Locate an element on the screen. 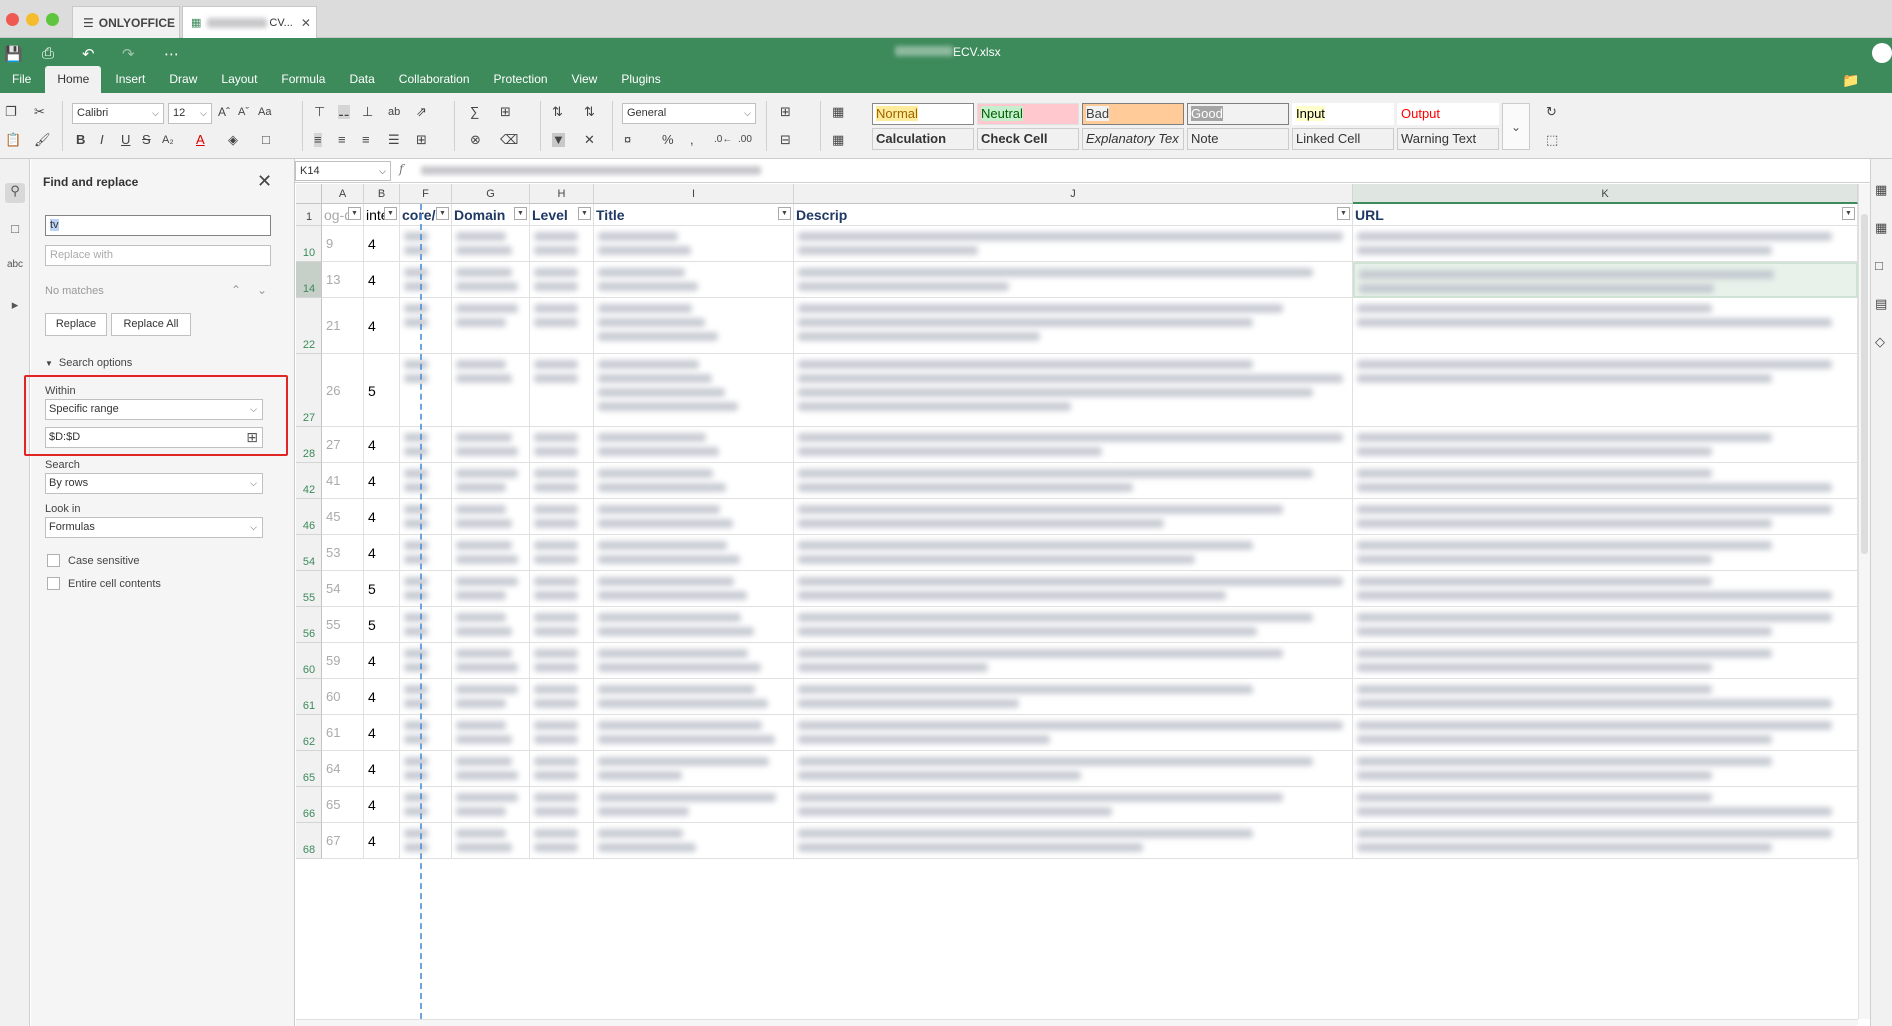  minimize-window-button is located at coordinates (32, 19).